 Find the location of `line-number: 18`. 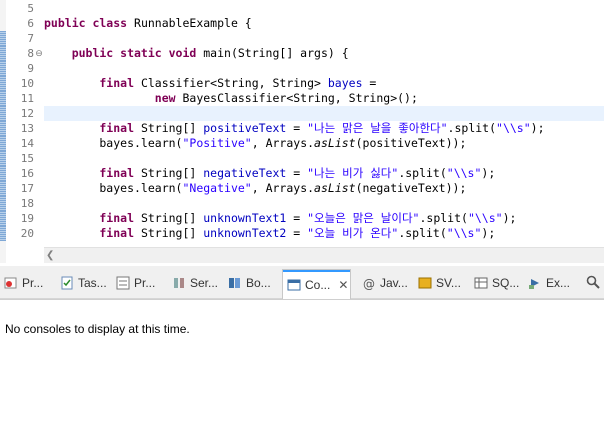

line-number: 18 is located at coordinates (27, 203).